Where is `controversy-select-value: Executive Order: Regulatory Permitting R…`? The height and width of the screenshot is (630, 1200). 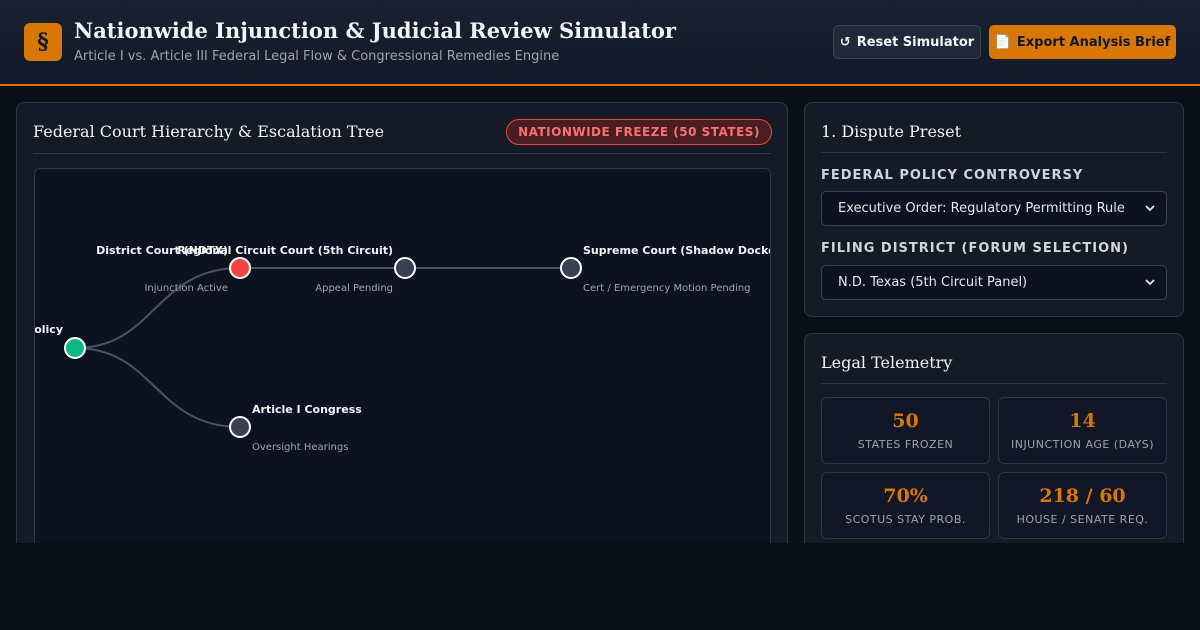
controversy-select-value: Executive Order: Regulatory Permitting R… is located at coordinates (981, 208).